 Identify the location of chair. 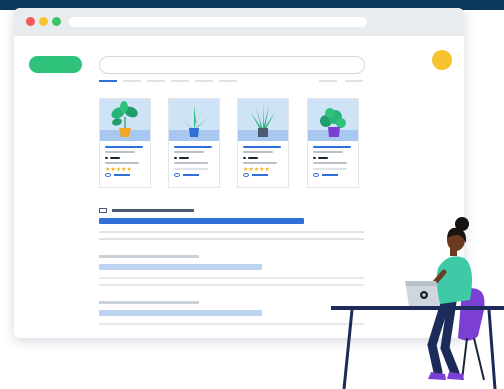
(471, 334).